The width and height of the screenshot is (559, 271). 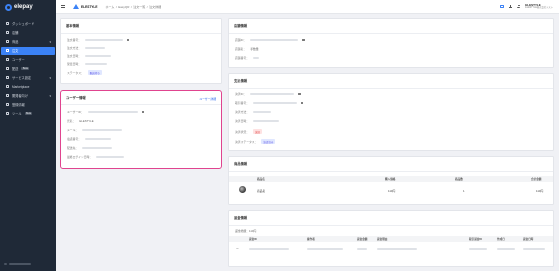 What do you see at coordinates (241, 164) in the screenshot?
I see `card-title: 商品情報` at bounding box center [241, 164].